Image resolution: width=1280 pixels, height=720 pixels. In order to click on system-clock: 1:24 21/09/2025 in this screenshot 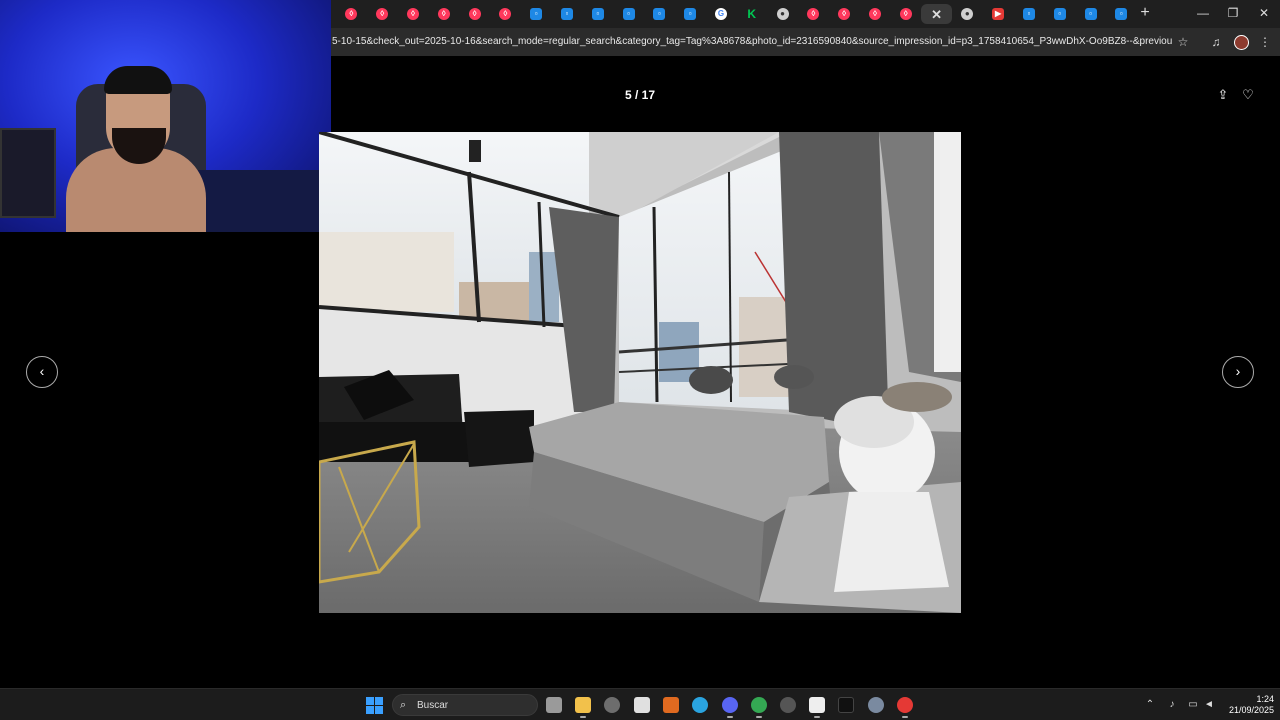, I will do `click(1246, 705)`.